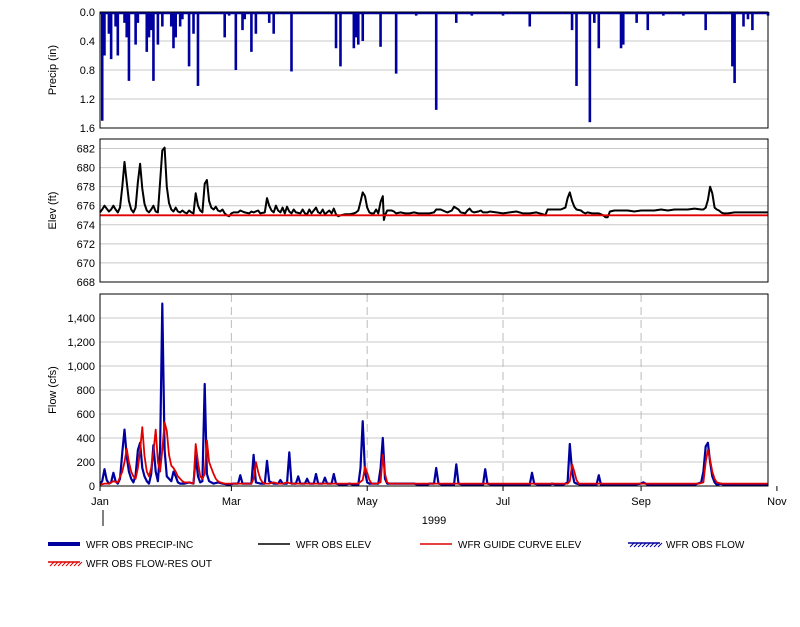 The image size is (800, 627). Describe the element at coordinates (439, 506) in the screenshot. I see `shared-x-axis: Jan Mar May Jul Sep Nov 1999` at that location.